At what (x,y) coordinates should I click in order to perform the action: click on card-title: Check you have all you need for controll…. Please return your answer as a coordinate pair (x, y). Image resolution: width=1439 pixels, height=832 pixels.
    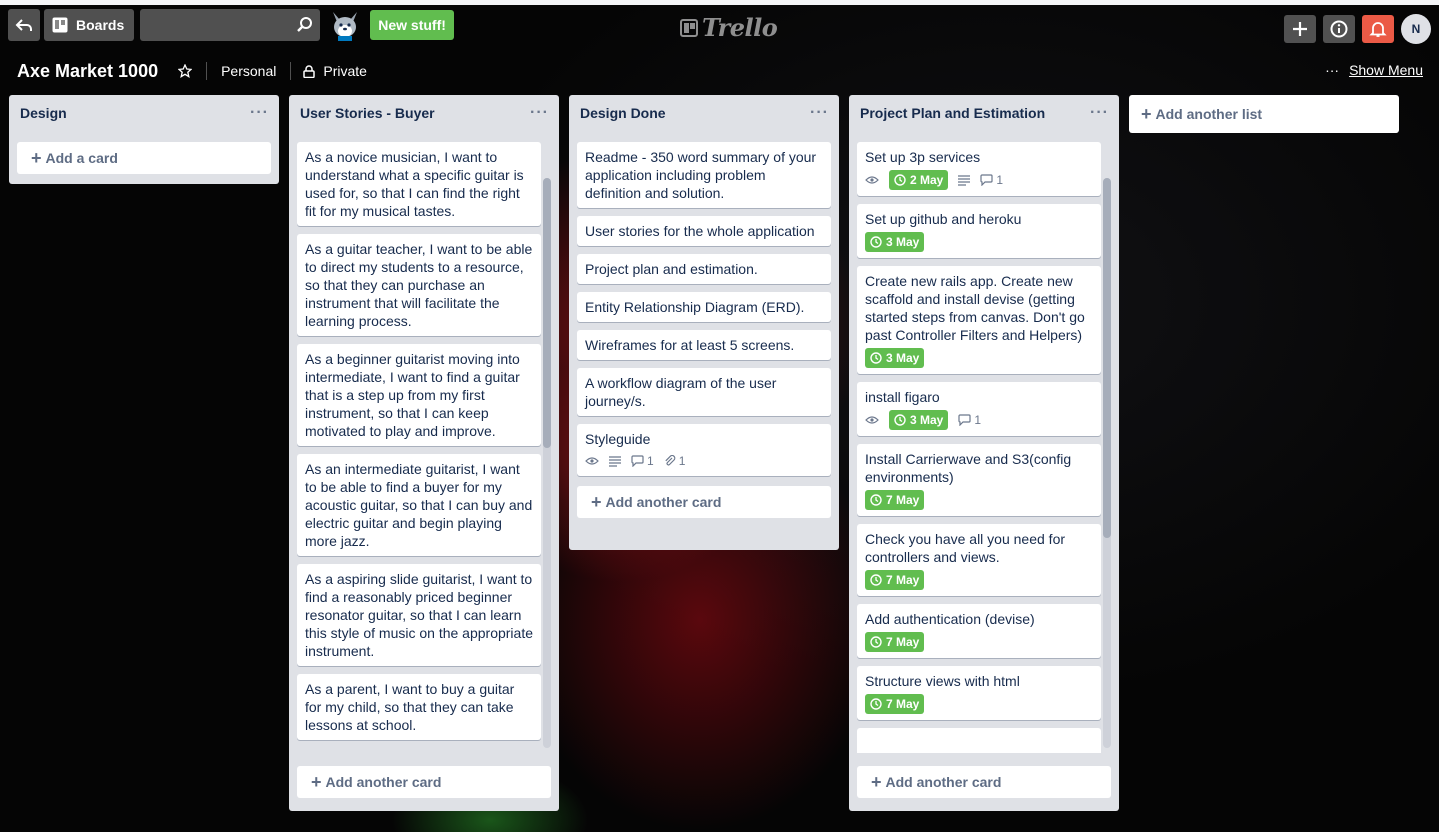
    Looking at the image, I should click on (965, 548).